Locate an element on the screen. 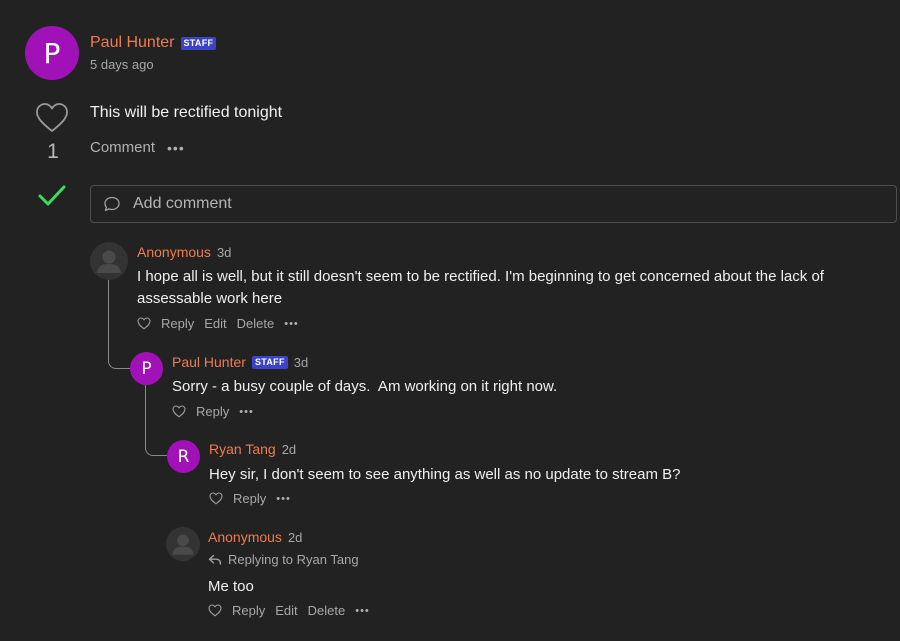  post-header: Paul Hunter STAFF is located at coordinates (153, 43).